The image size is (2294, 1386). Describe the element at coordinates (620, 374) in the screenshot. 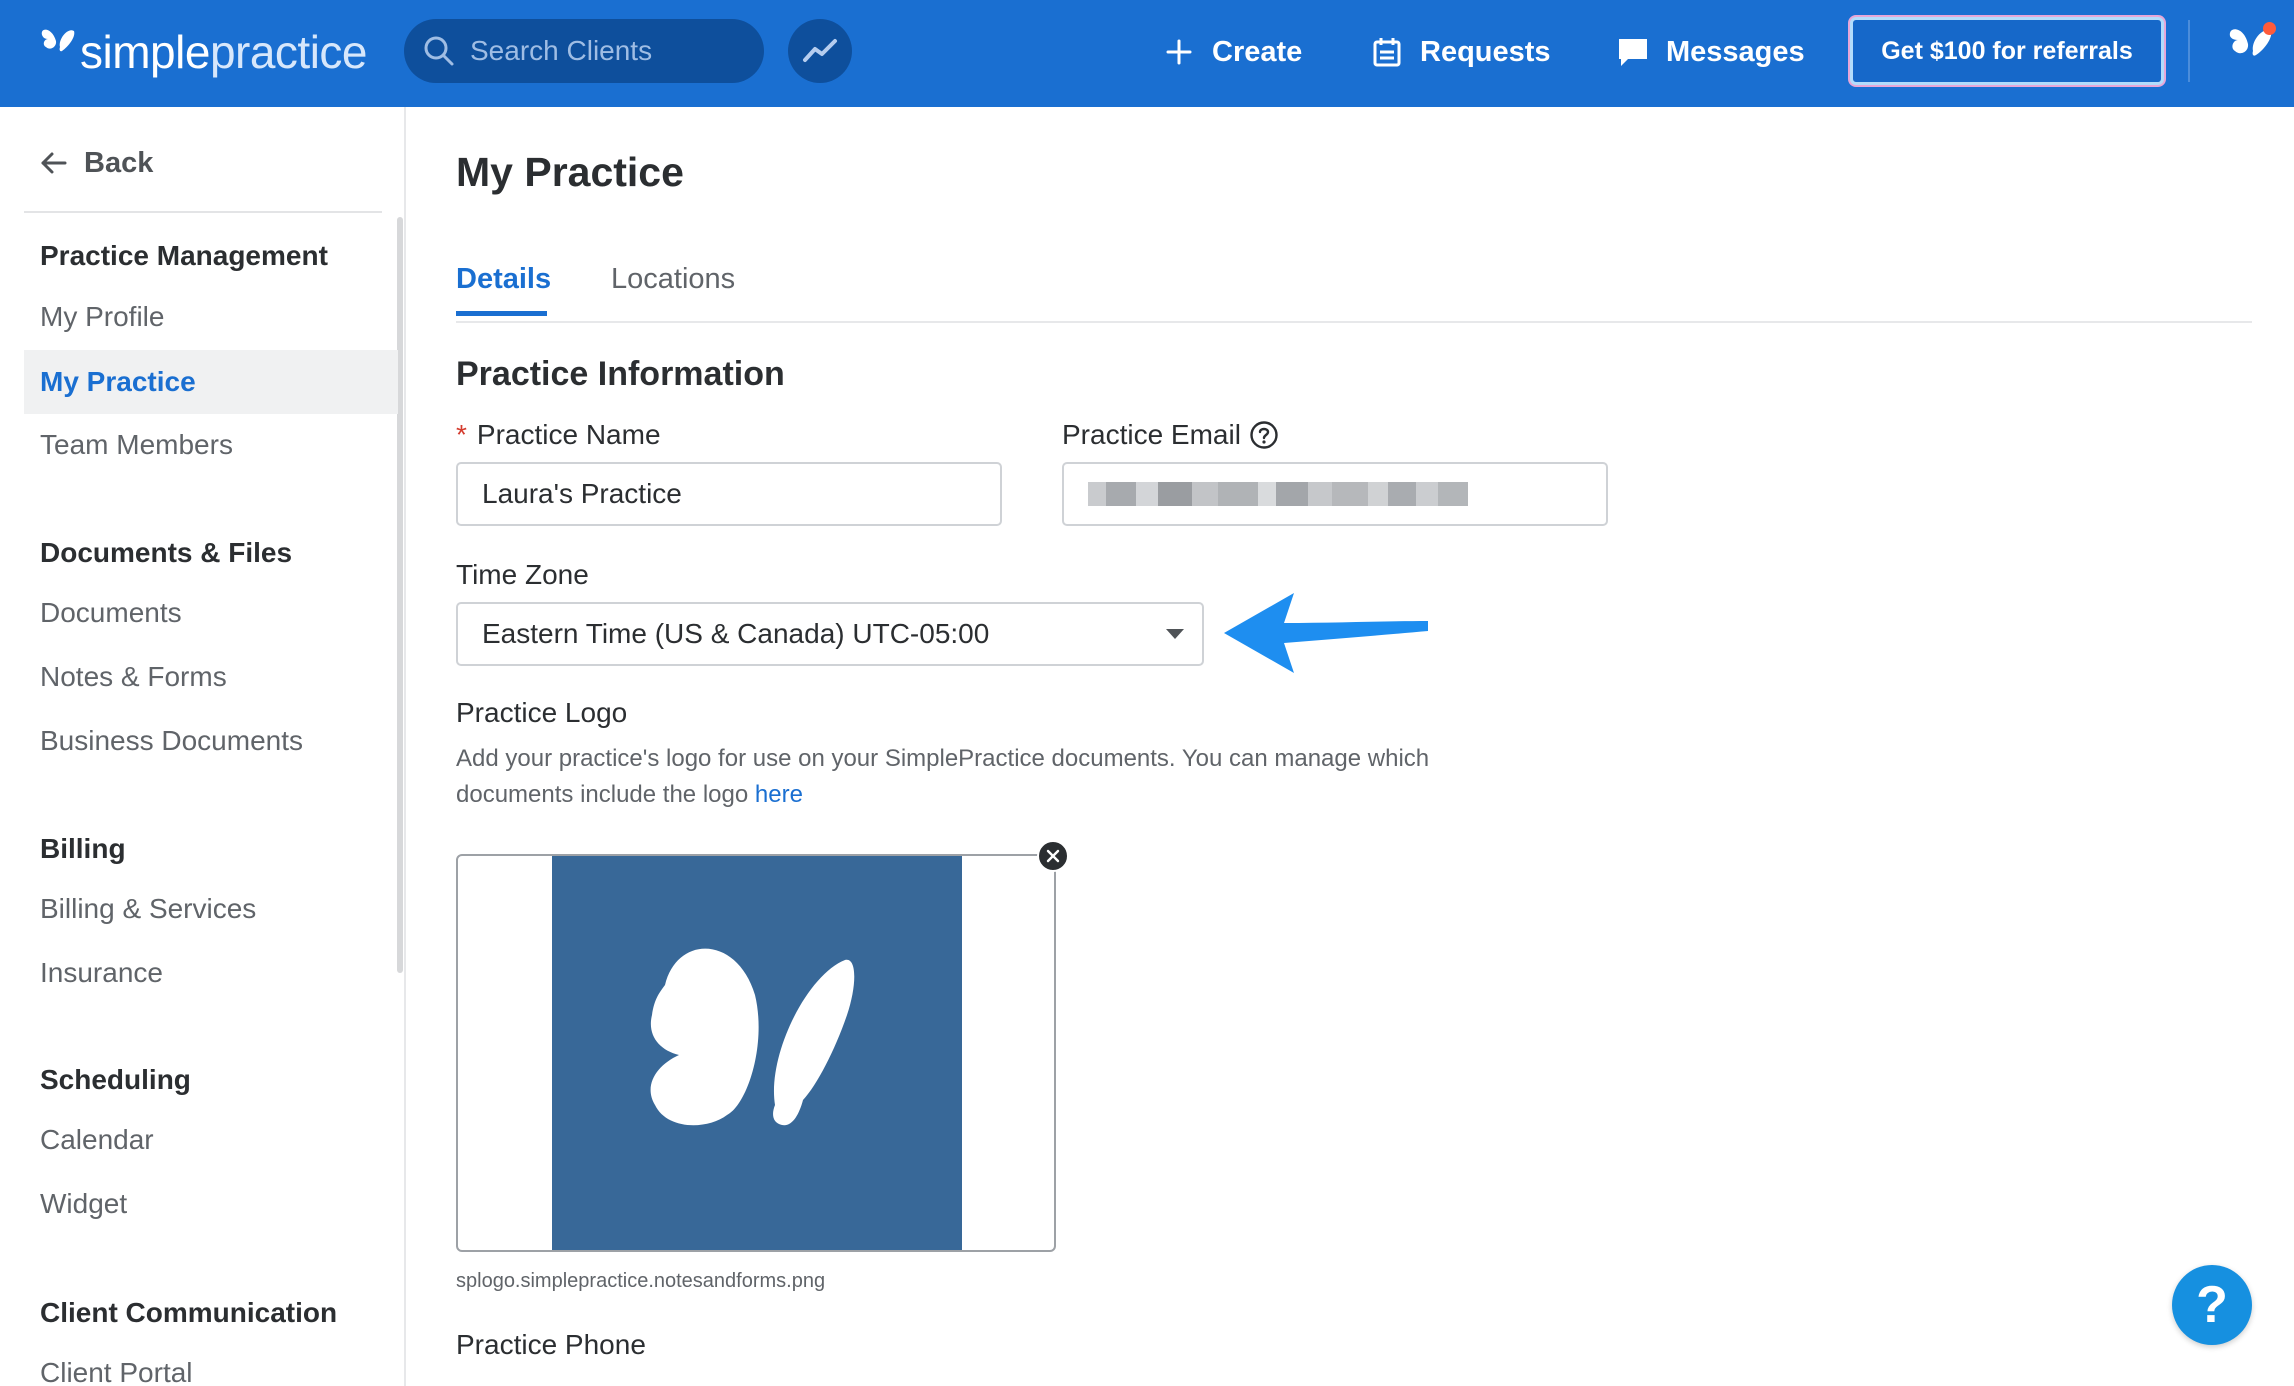

I see `section-title-practice-information: Practice Information` at that location.